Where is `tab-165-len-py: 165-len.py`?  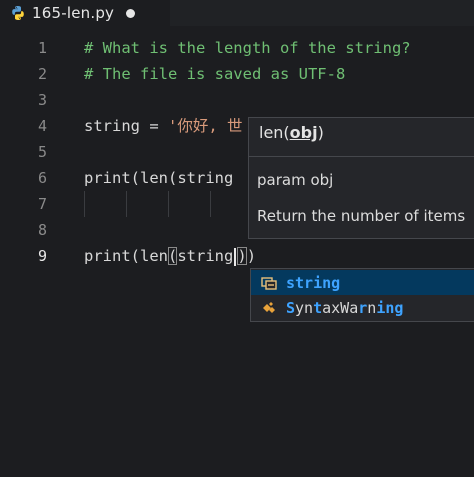
tab-165-len-py: 165-len.py is located at coordinates (85, 13).